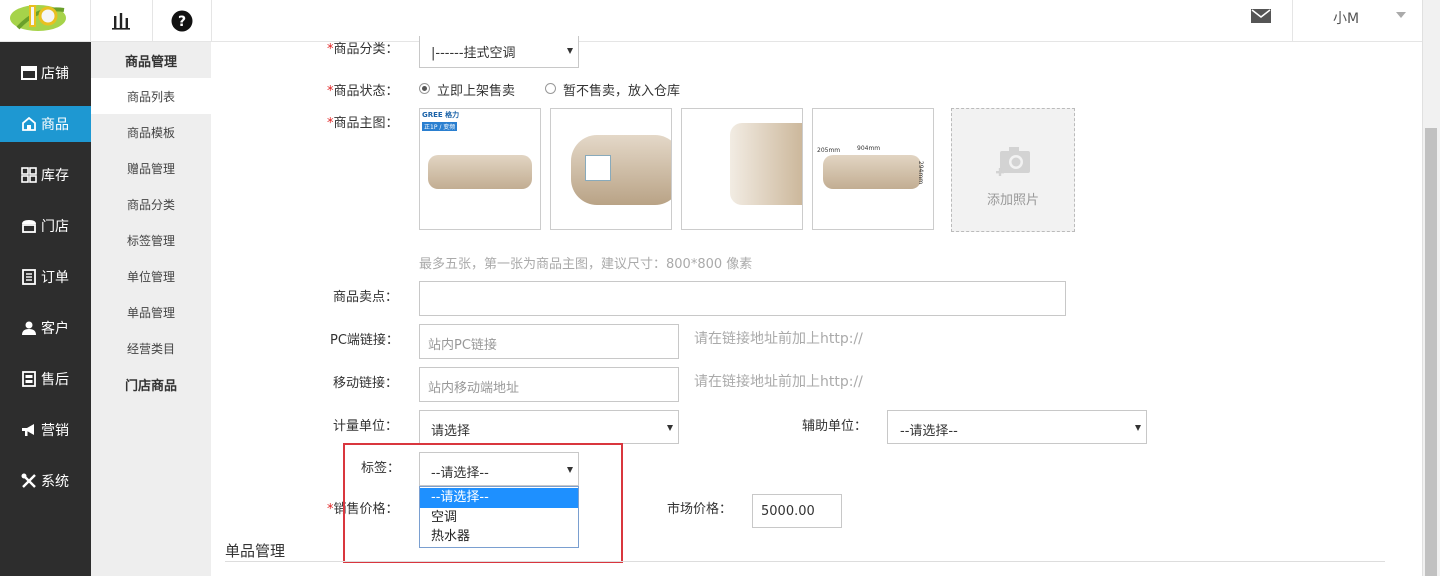  I want to click on service-icon, so click(29, 379).